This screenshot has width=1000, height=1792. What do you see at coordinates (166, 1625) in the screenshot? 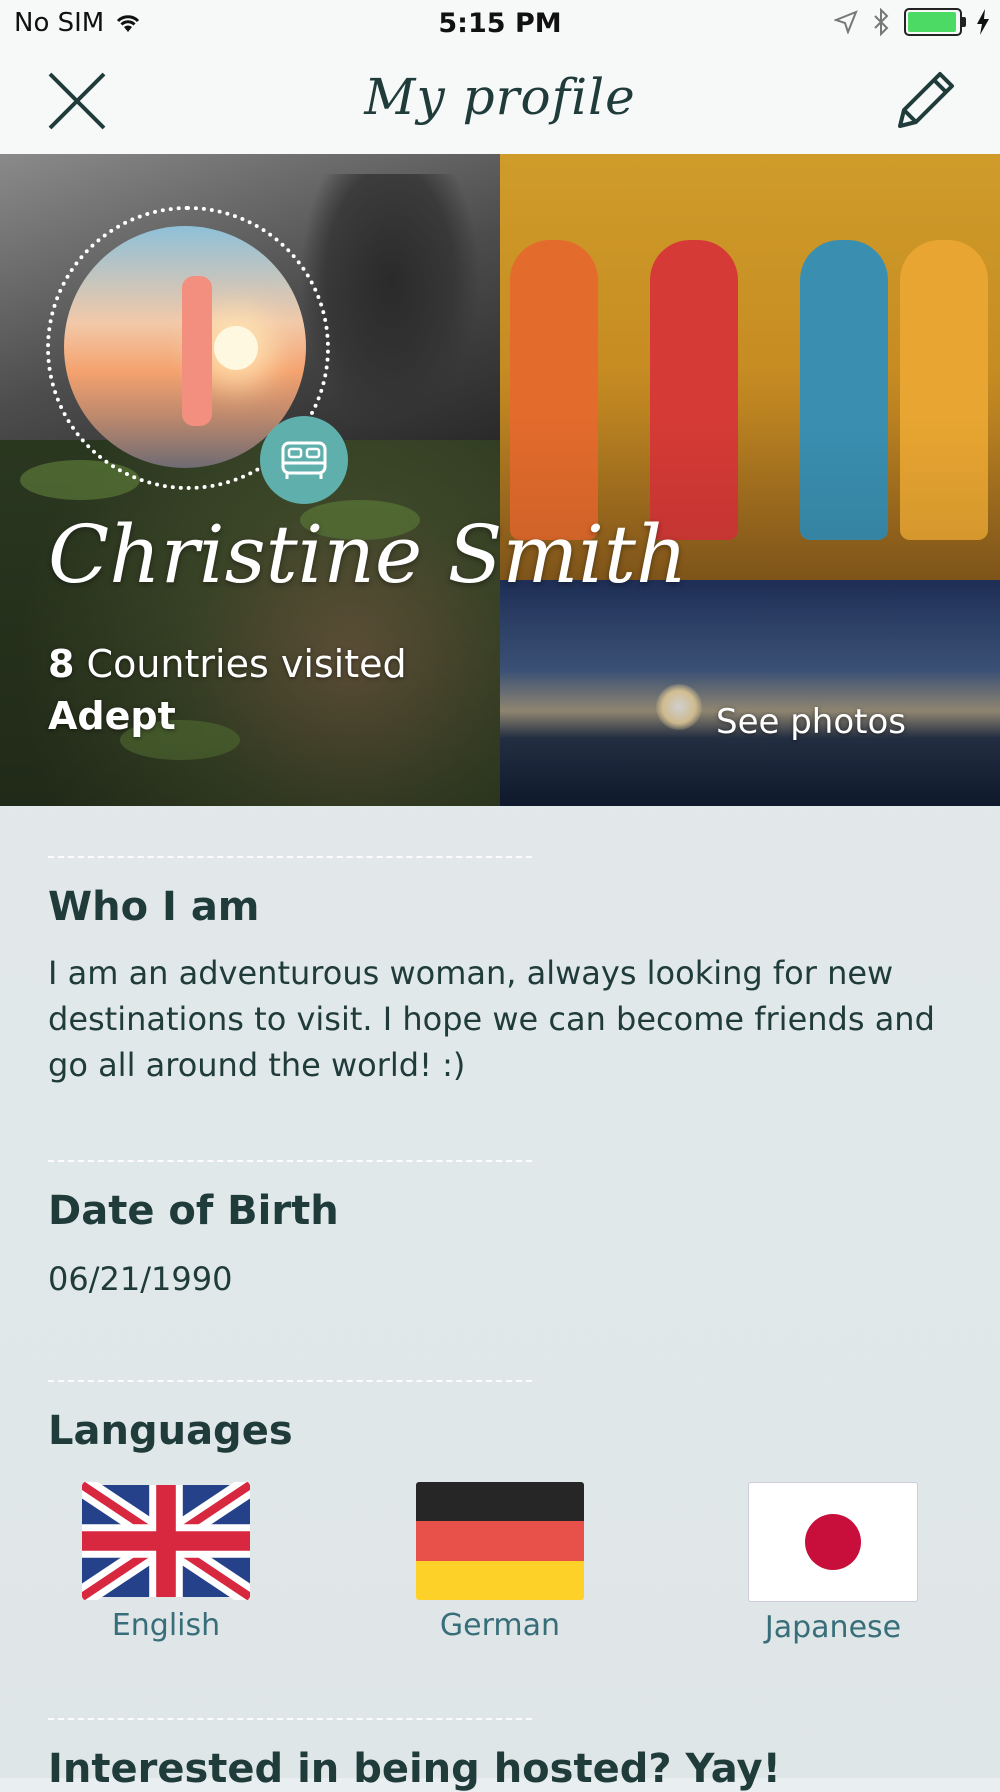
I see `language-label: English` at bounding box center [166, 1625].